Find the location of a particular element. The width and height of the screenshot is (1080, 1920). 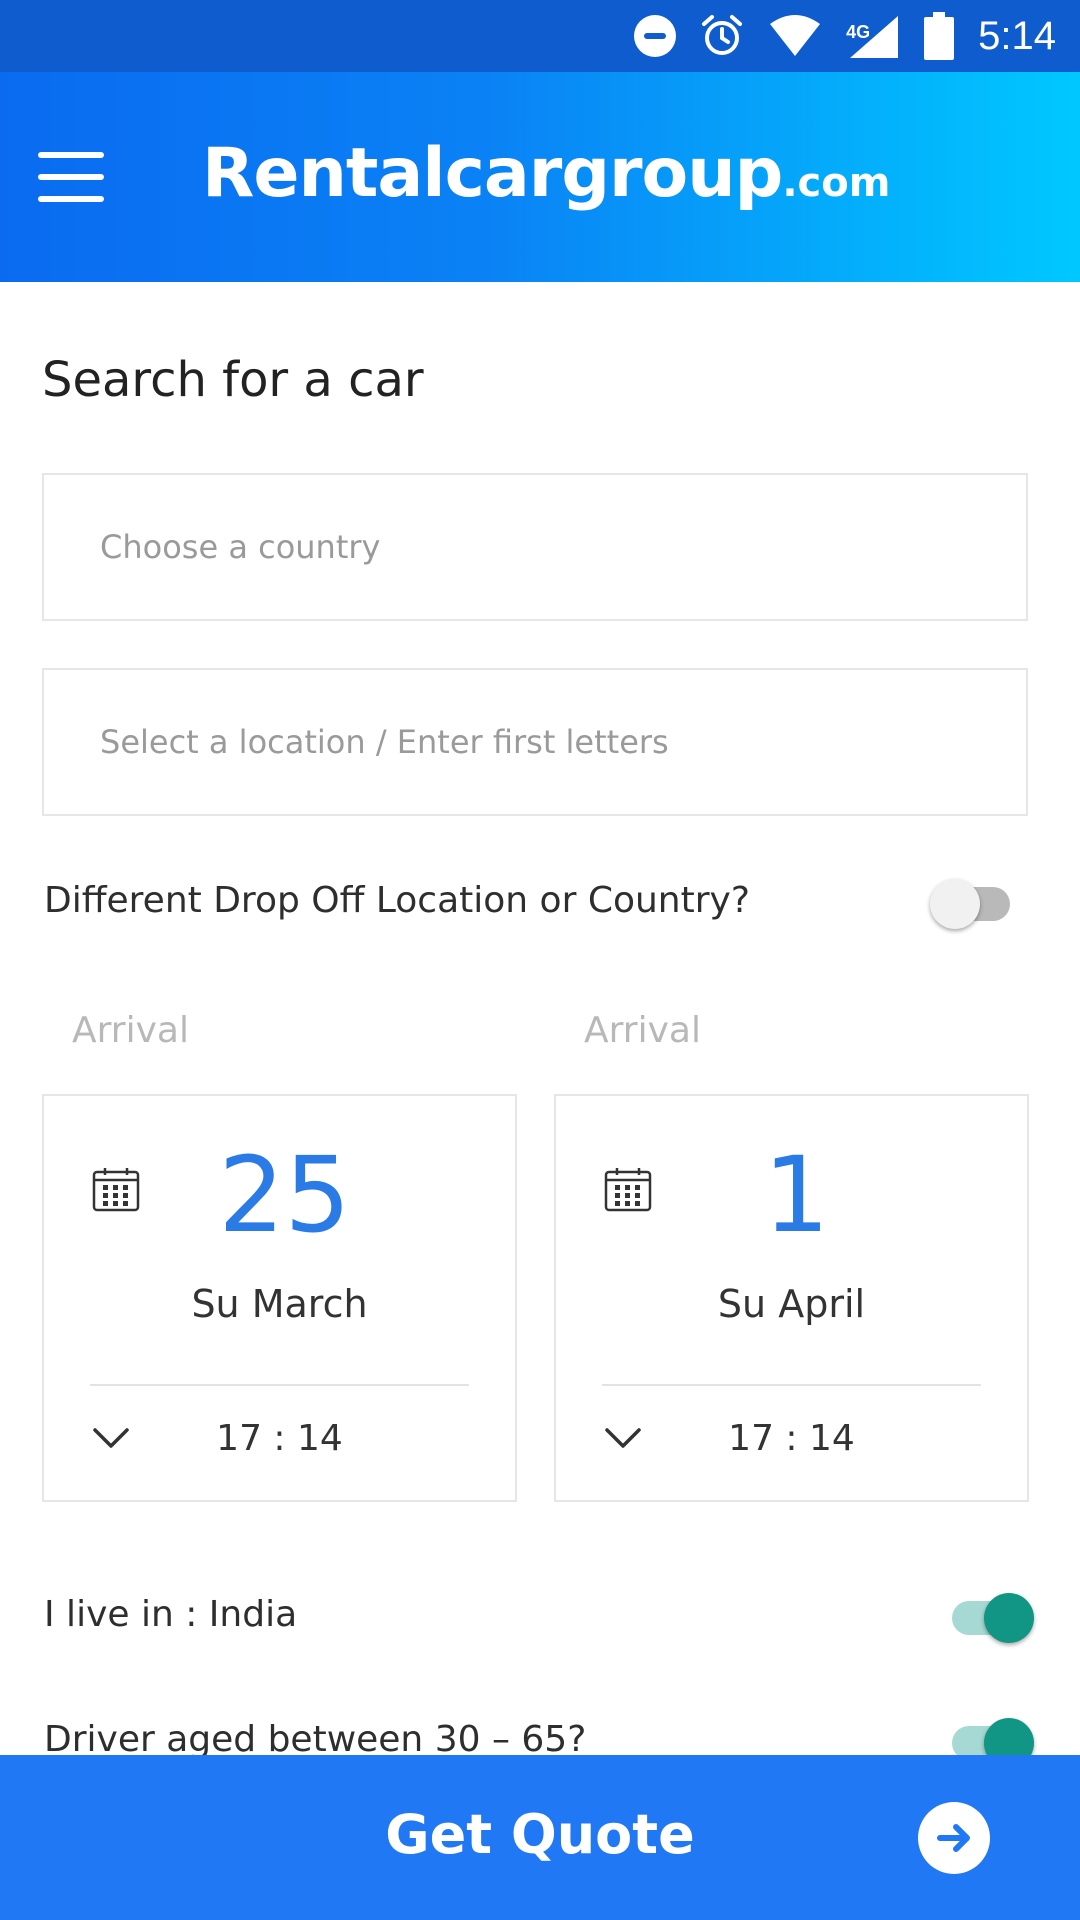

location-field-container is located at coordinates (535, 742).